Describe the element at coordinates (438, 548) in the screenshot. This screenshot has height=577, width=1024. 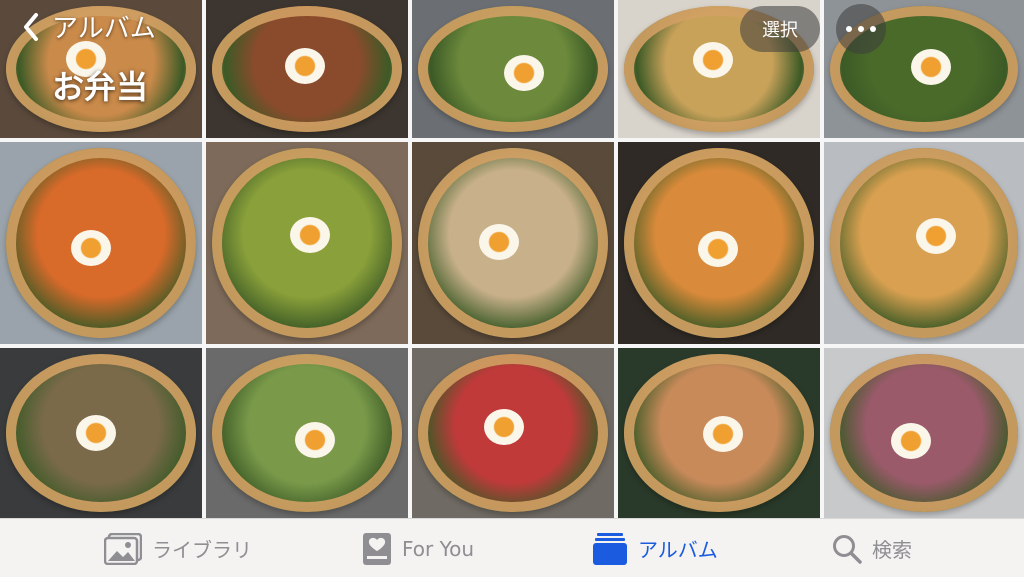
I see `tab-for-you-label: For You` at that location.